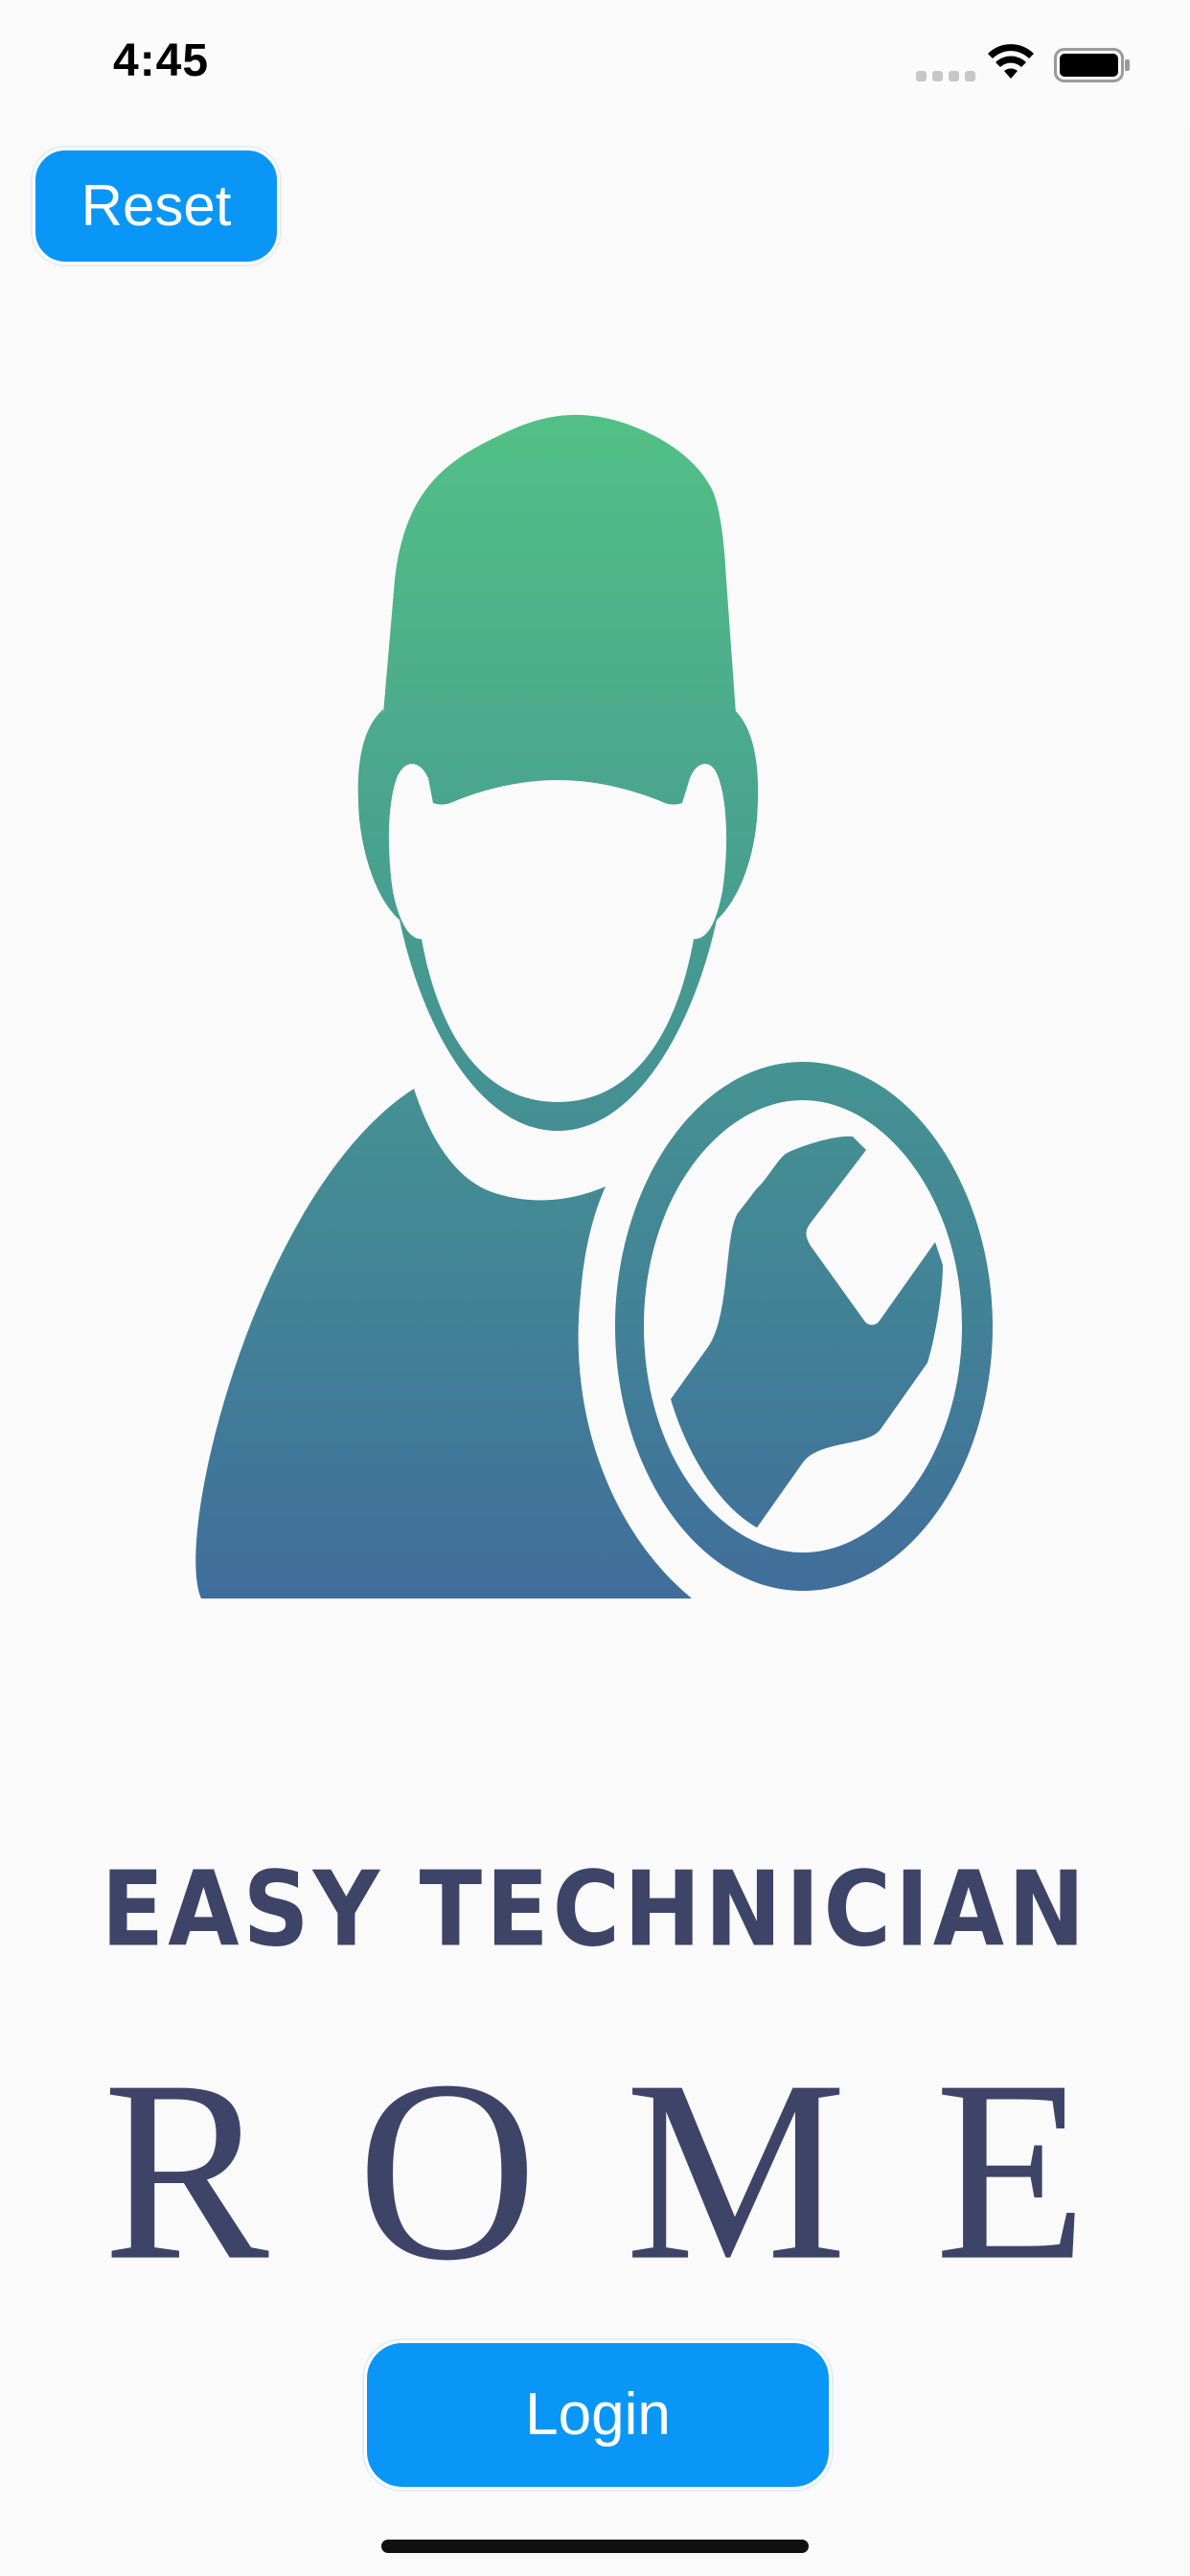 This screenshot has width=1190, height=2576. I want to click on home-indicator, so click(595, 2546).